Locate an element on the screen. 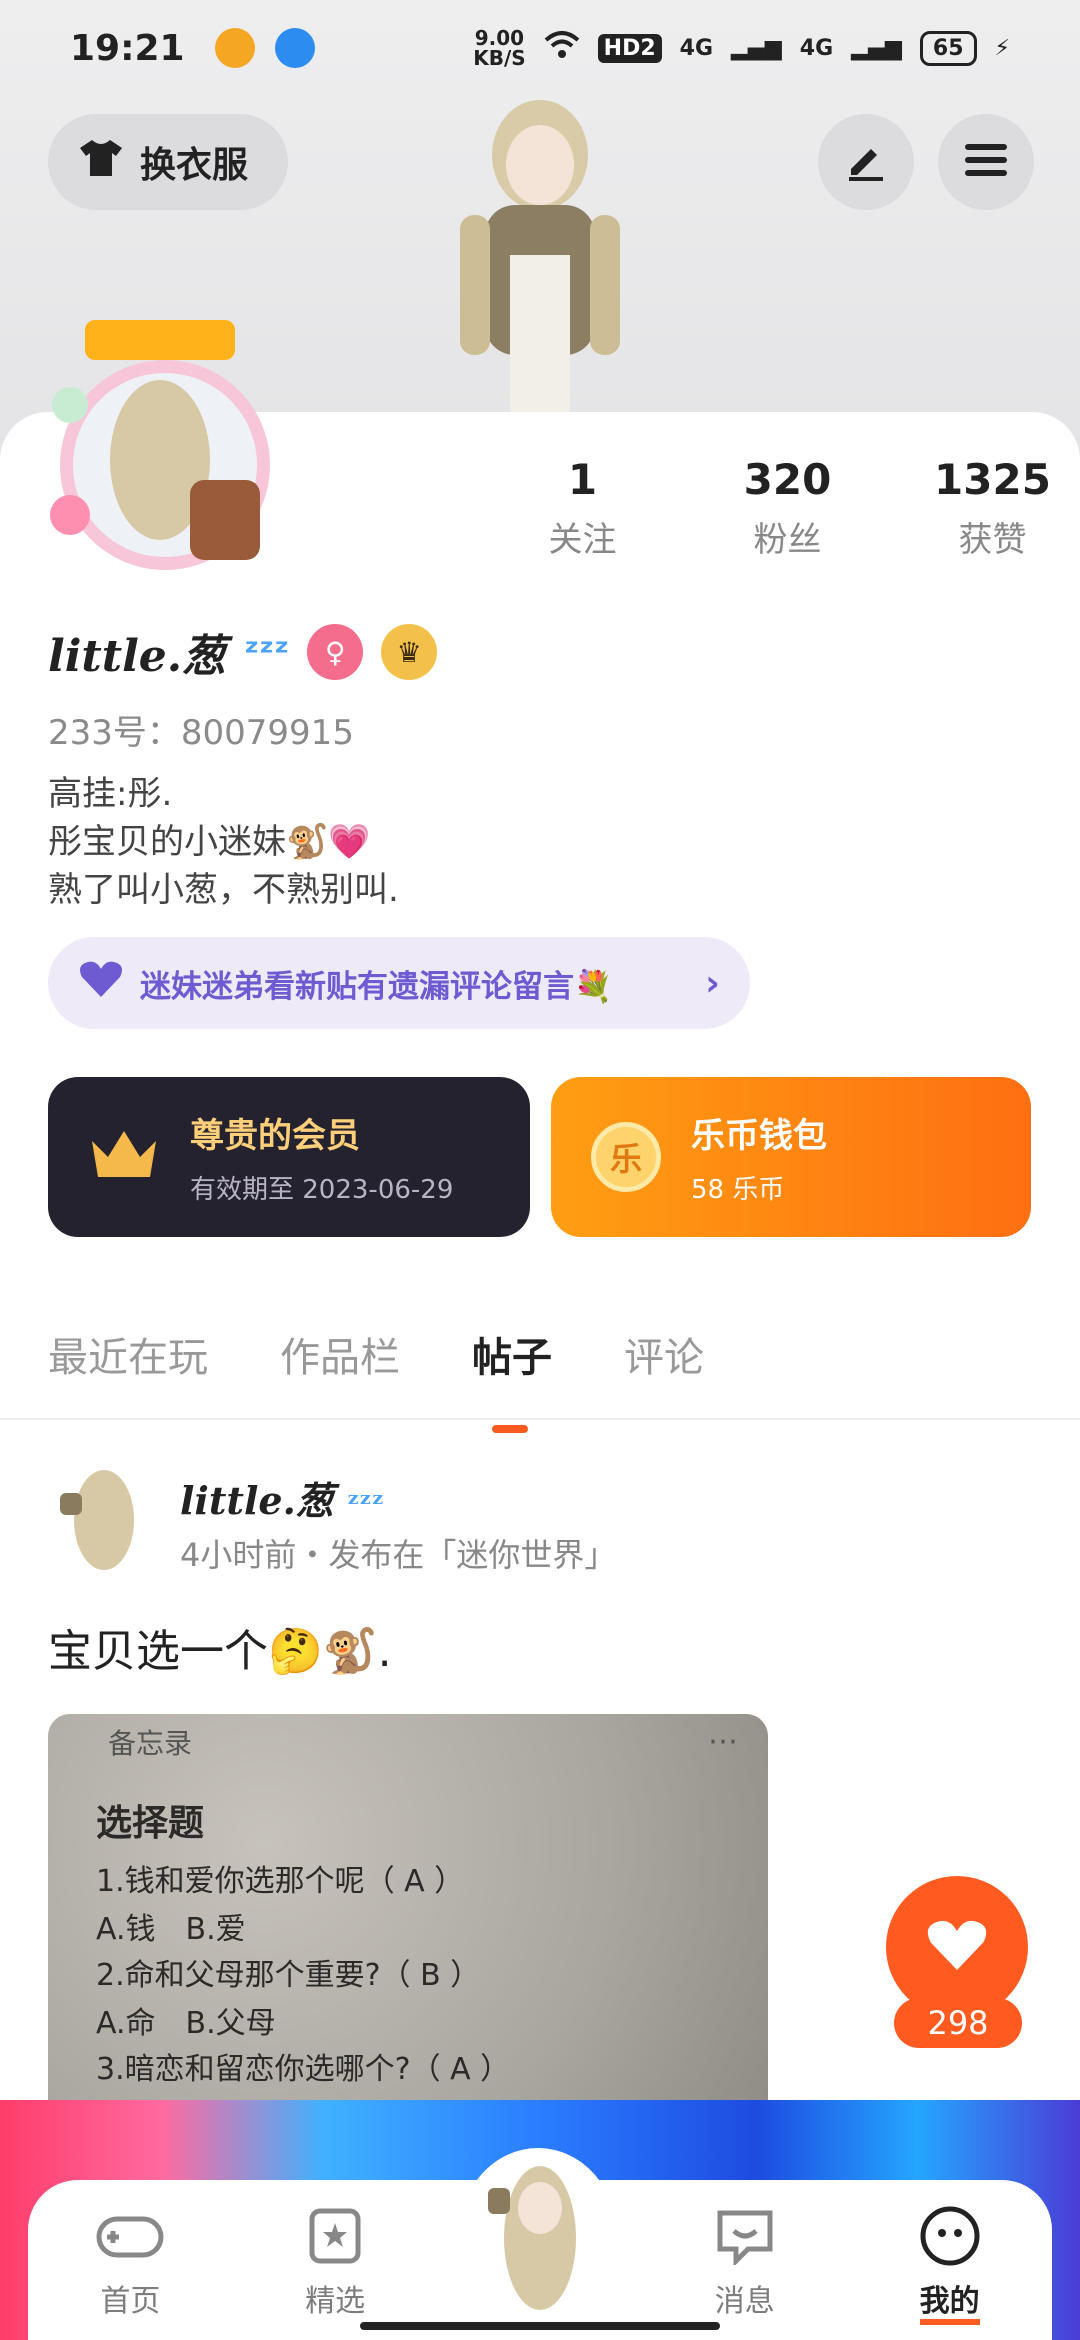 Image resolution: width=1080 pixels, height=2340 pixels. nav-label: 我的 is located at coordinates (949, 2304).